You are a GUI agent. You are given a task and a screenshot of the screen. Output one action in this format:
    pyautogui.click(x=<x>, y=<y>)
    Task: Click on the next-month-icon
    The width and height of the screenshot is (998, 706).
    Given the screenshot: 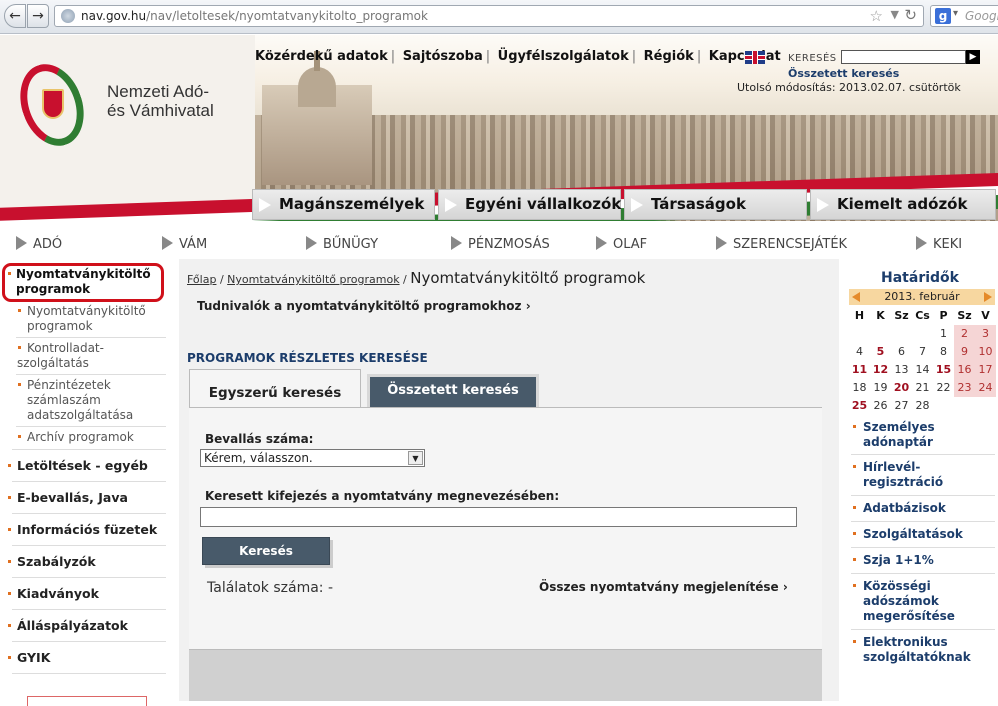 What is the action you would take?
    pyautogui.click(x=988, y=297)
    